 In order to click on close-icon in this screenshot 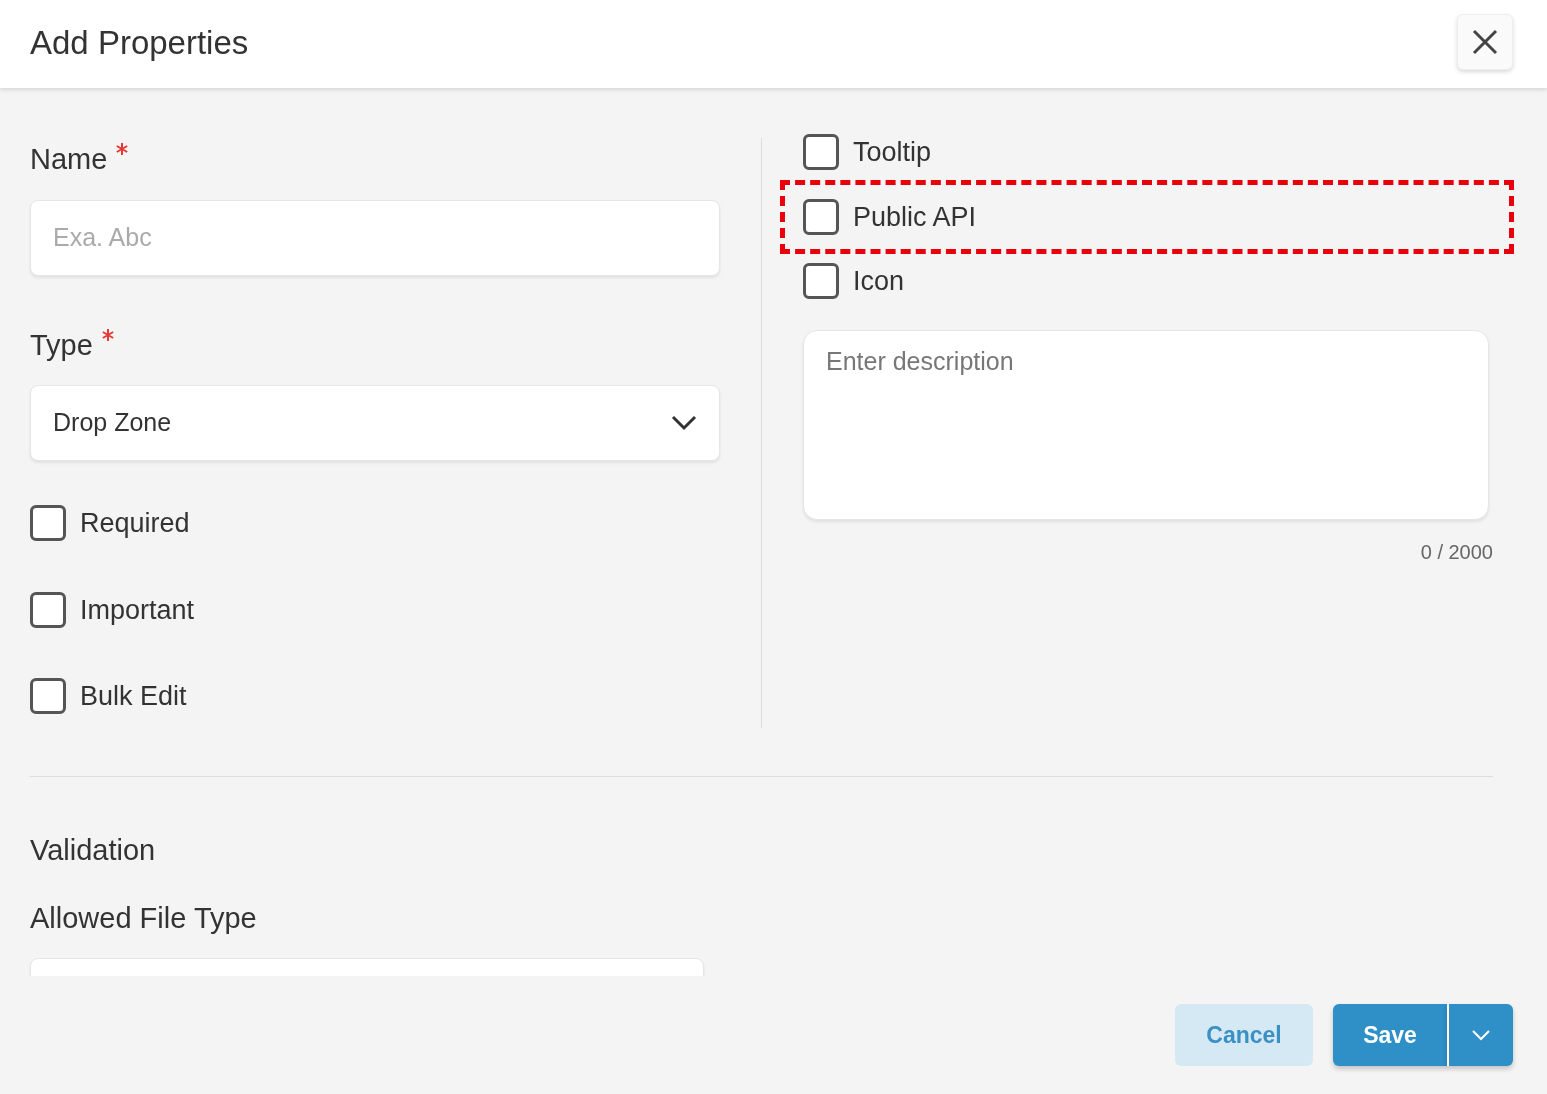, I will do `click(1485, 42)`.